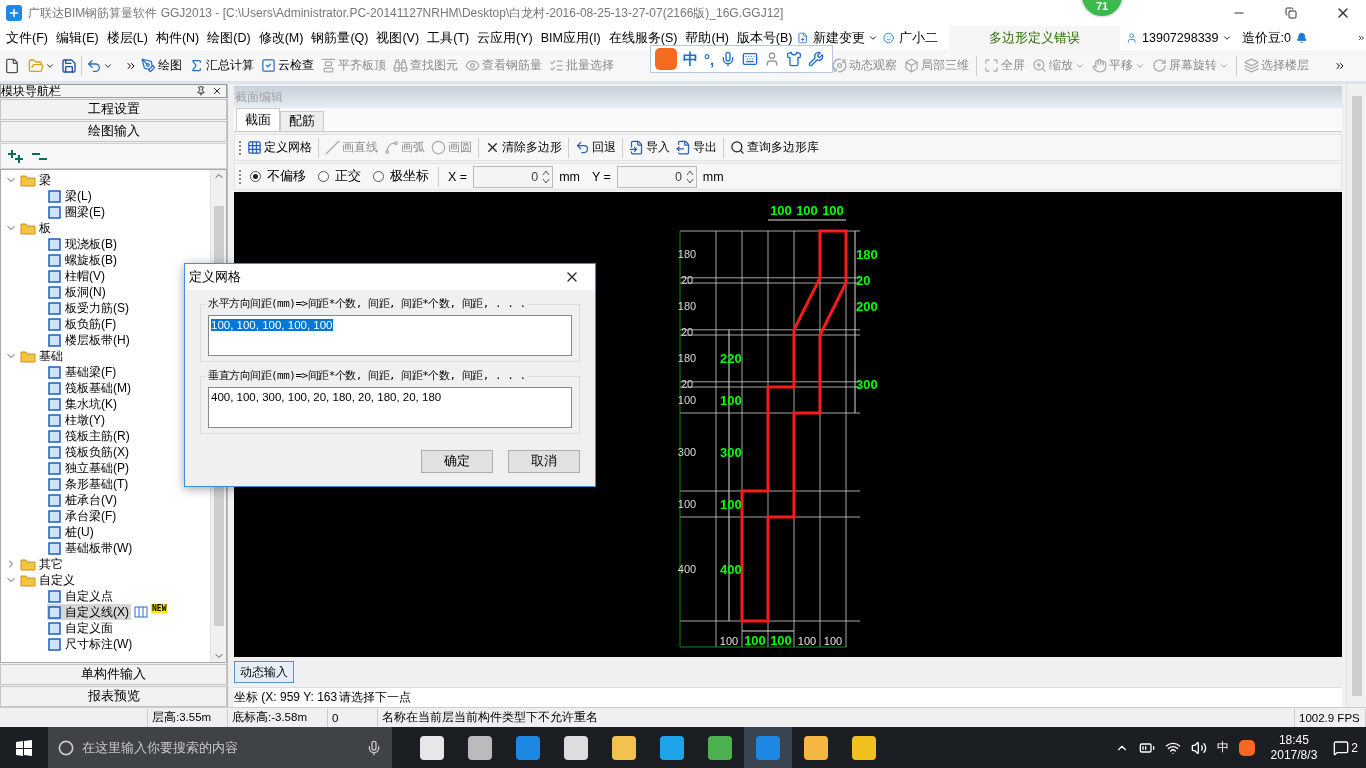 The image size is (1366, 768). Describe the element at coordinates (406, 13) in the screenshot. I see `window-title: 广联达BIM钢筋算量软件 GGJ2013 - [C:\Users\Administrator.PC-20141127NRHM\Desktop\白龙村-2016-08-25-13-27-07(2166版)_16G.GGJ12]` at that location.